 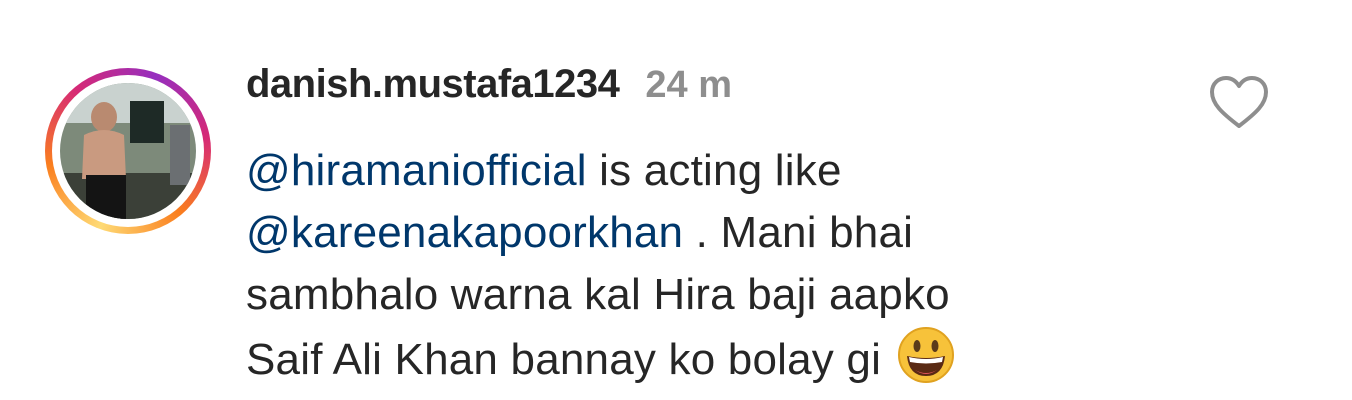 What do you see at coordinates (464, 232) in the screenshot?
I see `mention-link-kareenakapoorkhan: @kareenakapoorkhan` at bounding box center [464, 232].